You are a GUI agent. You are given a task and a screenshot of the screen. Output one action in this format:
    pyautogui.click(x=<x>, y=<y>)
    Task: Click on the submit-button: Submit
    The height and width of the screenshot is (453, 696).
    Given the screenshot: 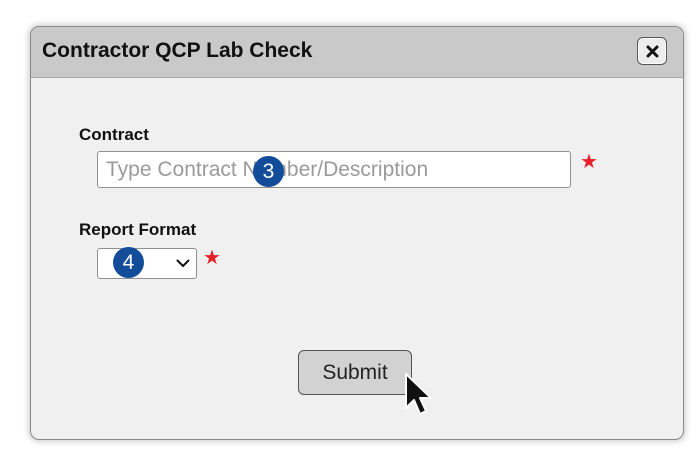 What is the action you would take?
    pyautogui.click(x=355, y=372)
    